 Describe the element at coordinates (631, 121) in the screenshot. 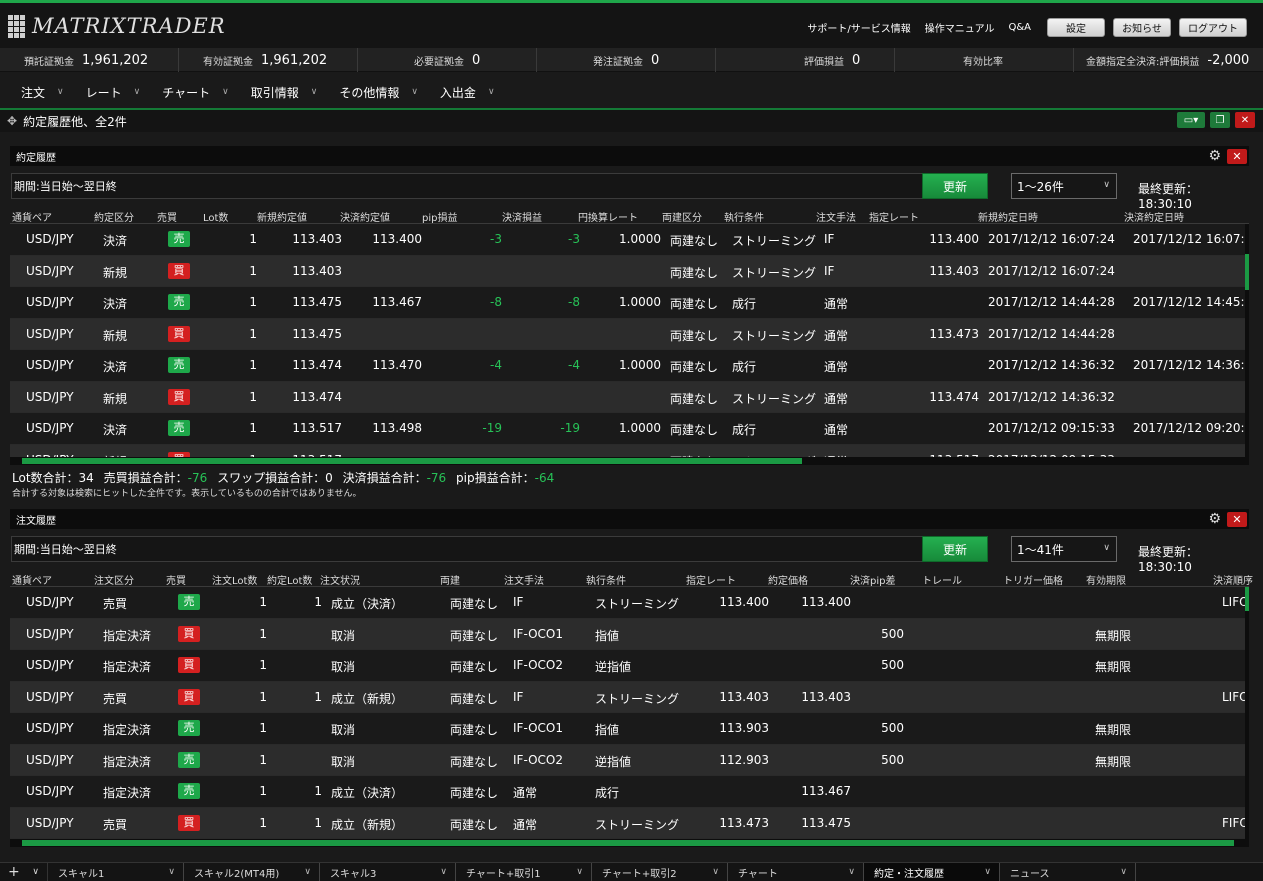

I see `window-title-bar: ✥ 約定履歴他、全2件 ▭▾ ❐ ✕` at that location.